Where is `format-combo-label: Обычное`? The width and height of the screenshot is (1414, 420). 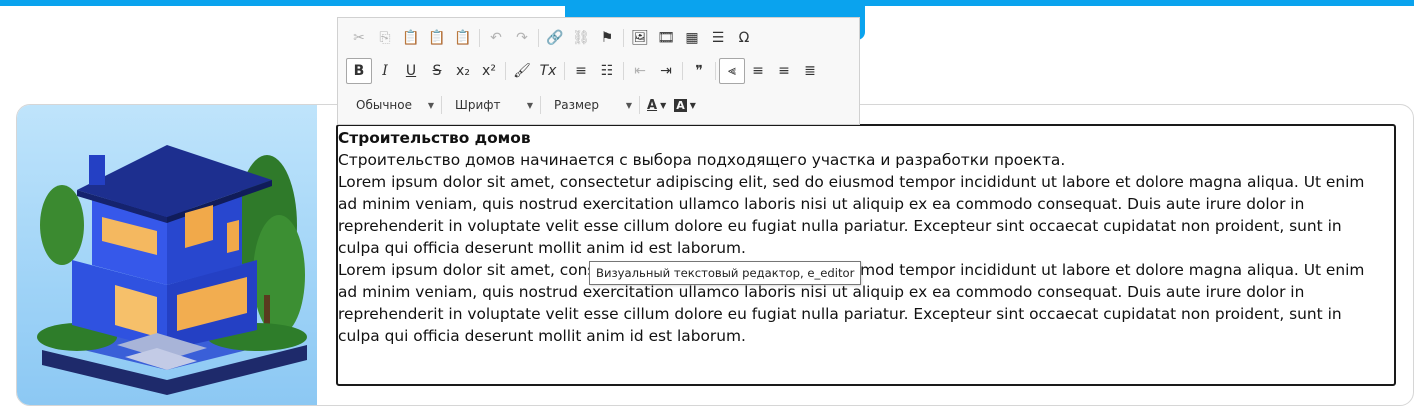 format-combo-label: Обычное is located at coordinates (384, 105).